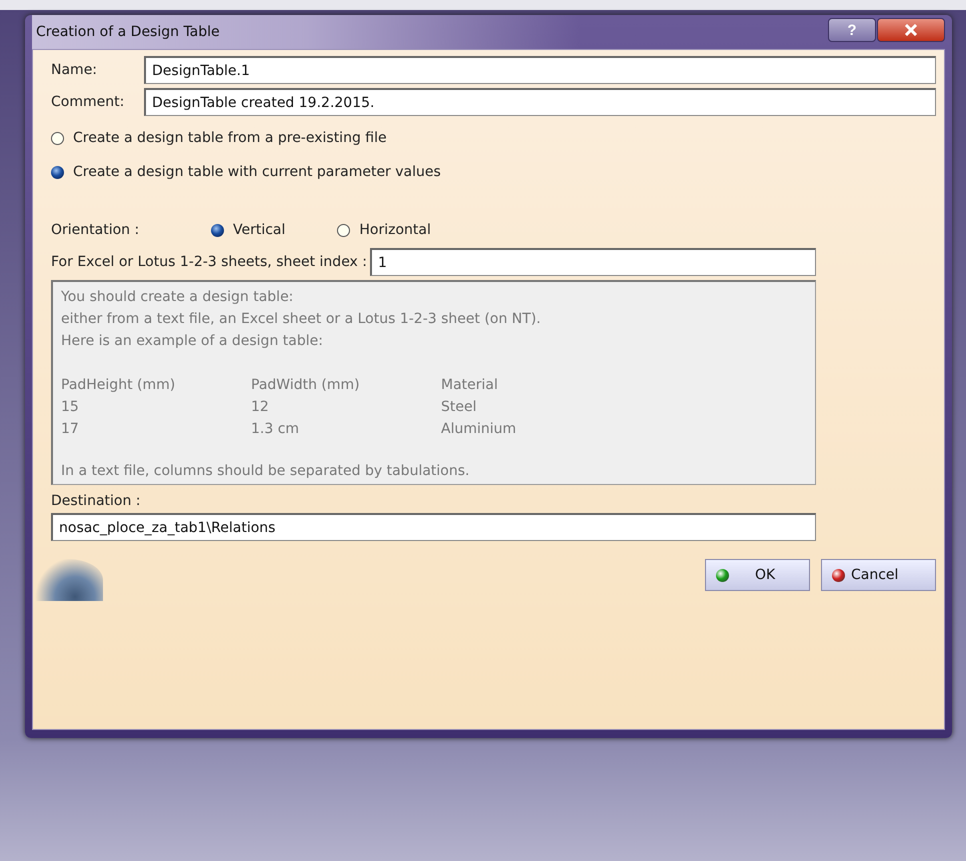  Describe the element at coordinates (177, 297) in the screenshot. I see `info-text: You should create a design table:` at that location.